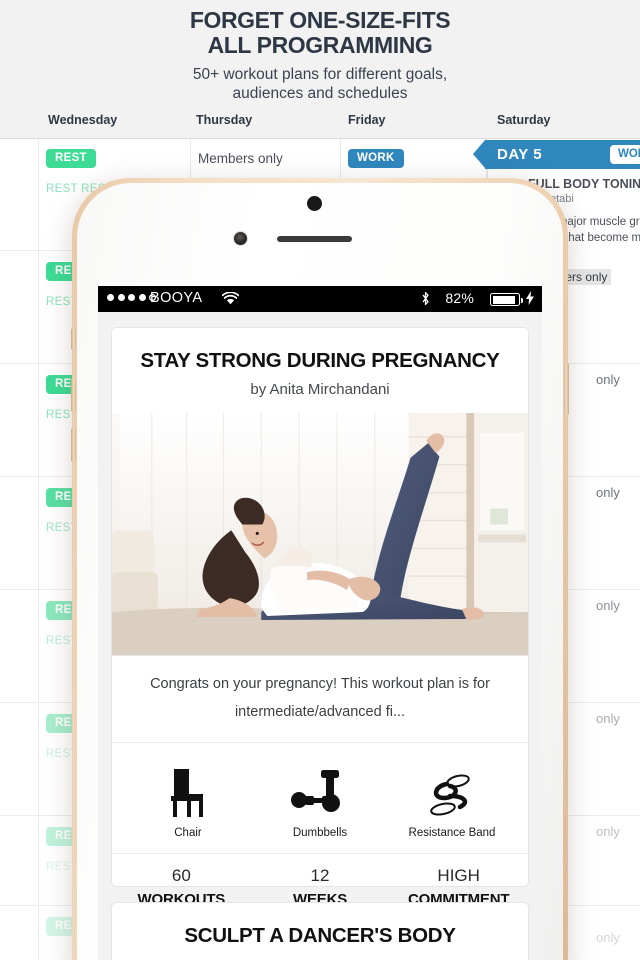 The image size is (640, 960). Describe the element at coordinates (425, 301) in the screenshot. I see `bluetooth-icon` at that location.